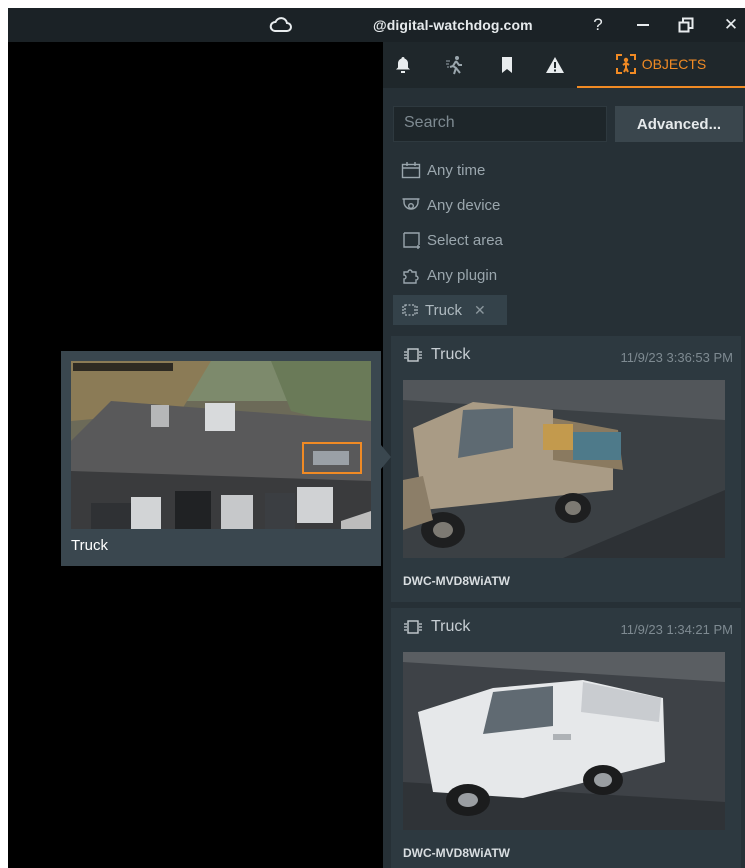 This screenshot has height=868, width=745. Describe the element at coordinates (89, 545) in the screenshot. I see `preview-label: Truck` at that location.